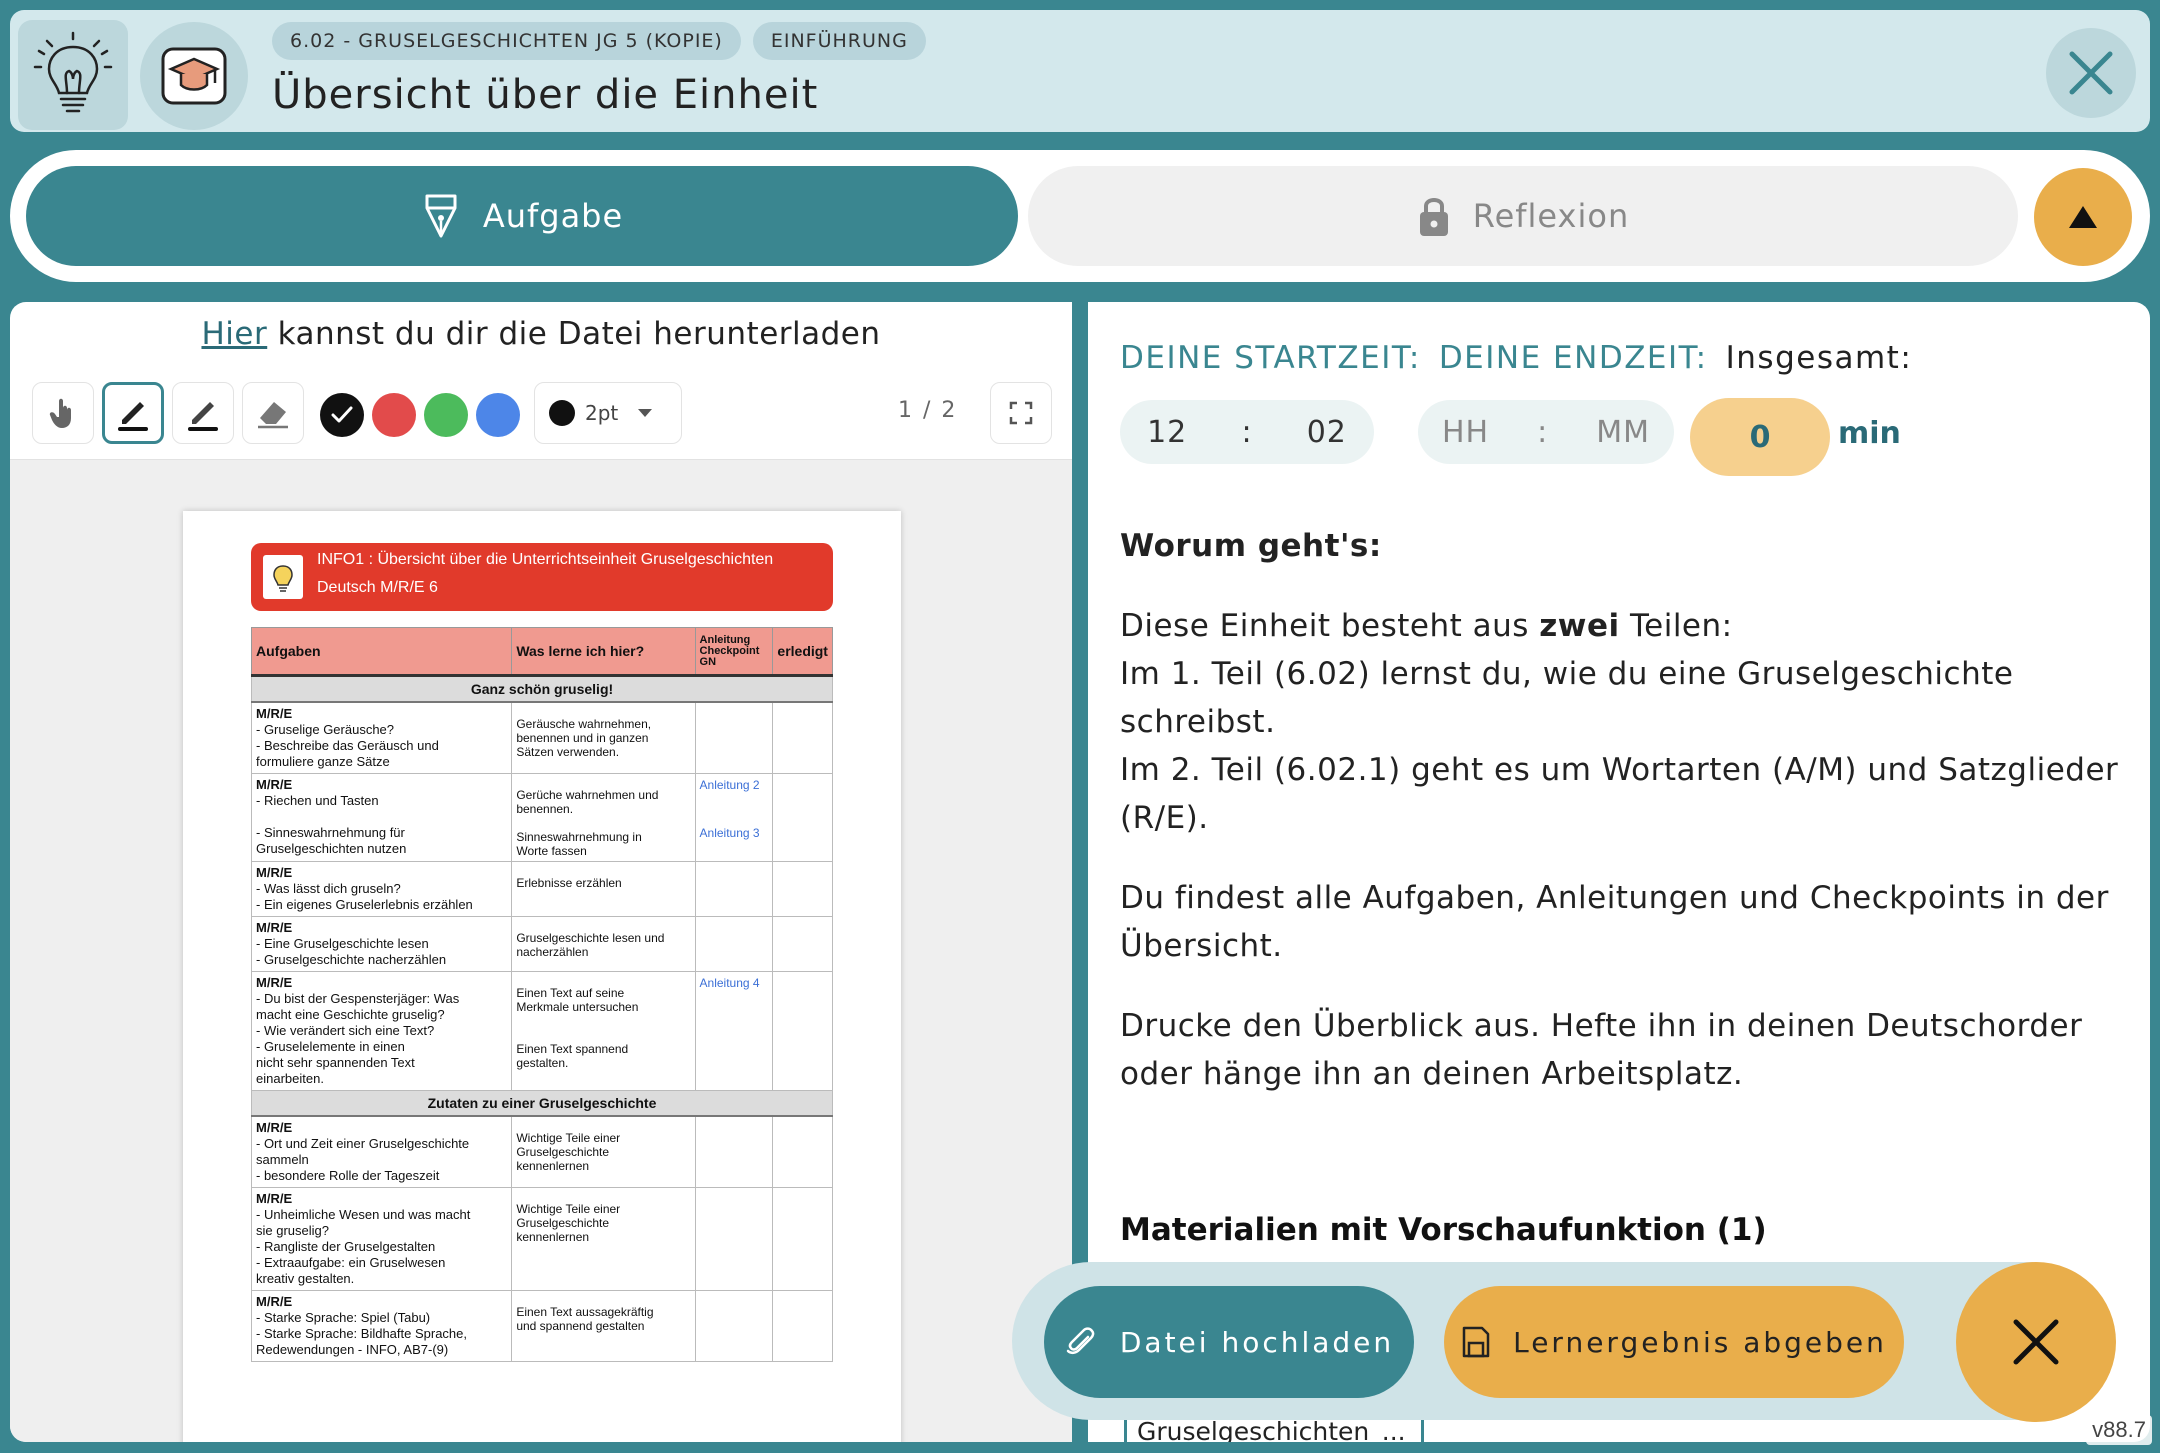  What do you see at coordinates (1443, 1230) in the screenshot?
I see `materials-heading: Materialien mit Vorschaufunktion (1)` at bounding box center [1443, 1230].